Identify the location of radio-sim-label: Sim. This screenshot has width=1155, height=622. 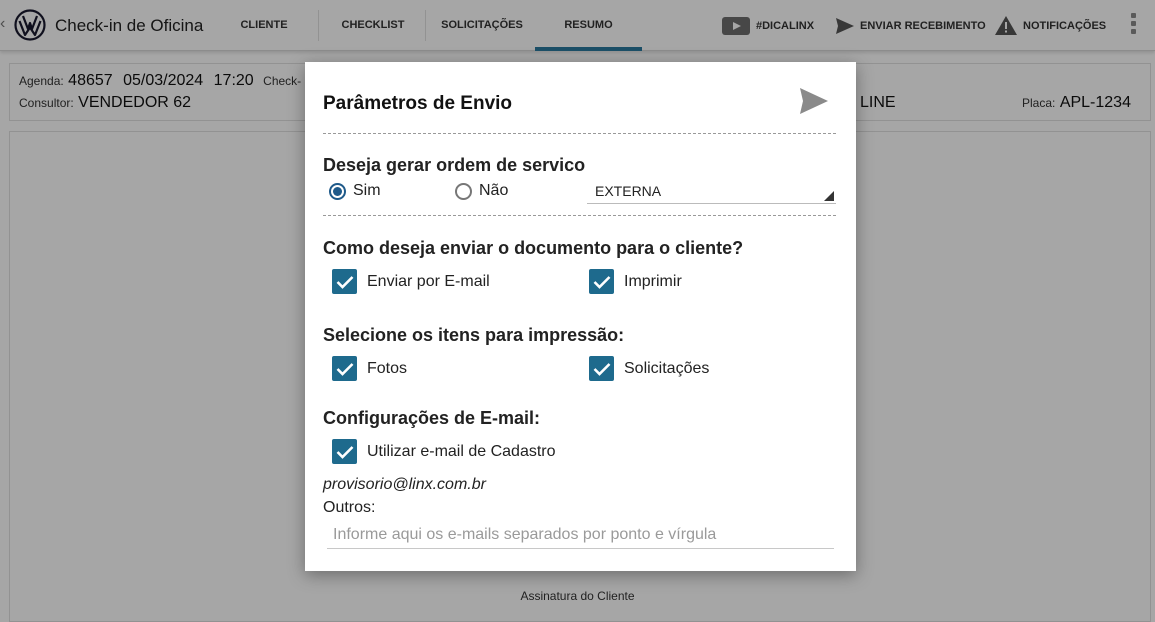
(367, 190).